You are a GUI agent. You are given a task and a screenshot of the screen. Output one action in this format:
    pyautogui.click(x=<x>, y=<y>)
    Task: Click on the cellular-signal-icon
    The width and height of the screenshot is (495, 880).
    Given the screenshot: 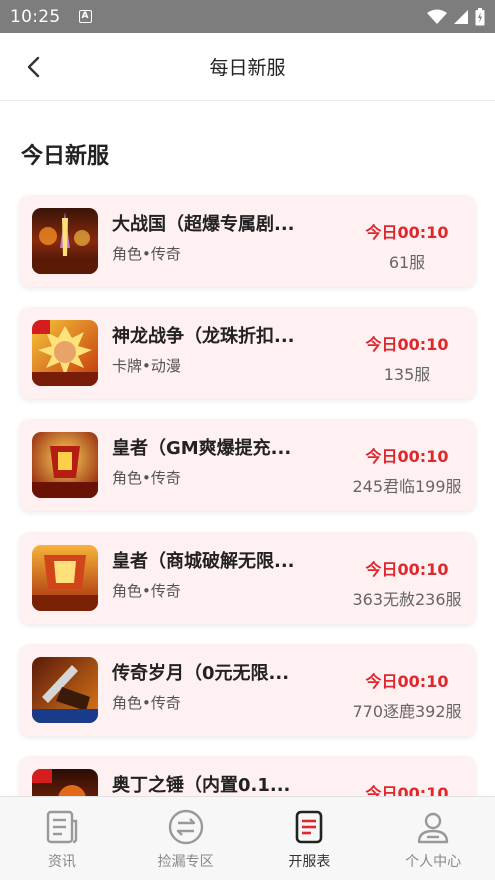 What is the action you would take?
    pyautogui.click(x=461, y=16)
    